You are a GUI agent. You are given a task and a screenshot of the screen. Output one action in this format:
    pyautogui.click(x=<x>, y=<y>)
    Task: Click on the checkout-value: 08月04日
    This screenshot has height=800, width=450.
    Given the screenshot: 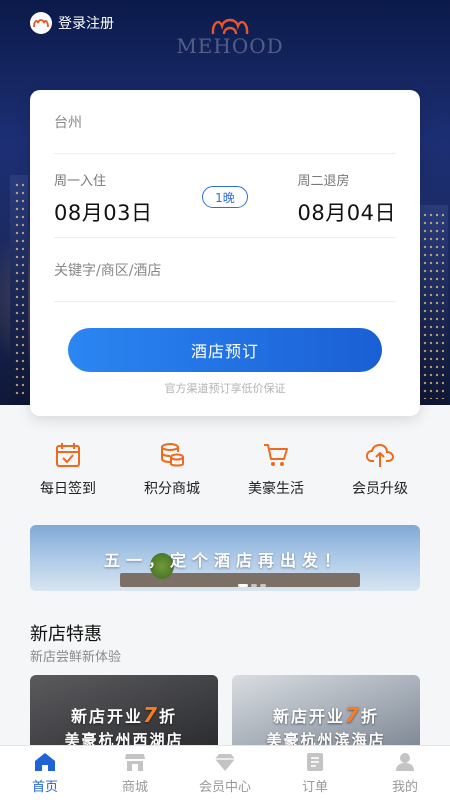 What is the action you would take?
    pyautogui.click(x=346, y=213)
    